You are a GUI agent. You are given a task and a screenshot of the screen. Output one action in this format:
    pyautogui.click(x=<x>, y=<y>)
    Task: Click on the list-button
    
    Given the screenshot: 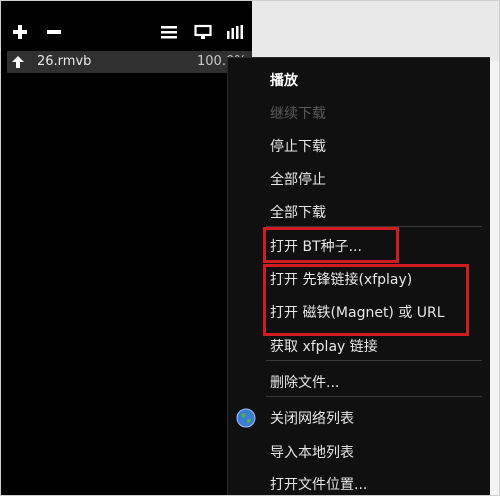 What is the action you would take?
    pyautogui.click(x=169, y=32)
    